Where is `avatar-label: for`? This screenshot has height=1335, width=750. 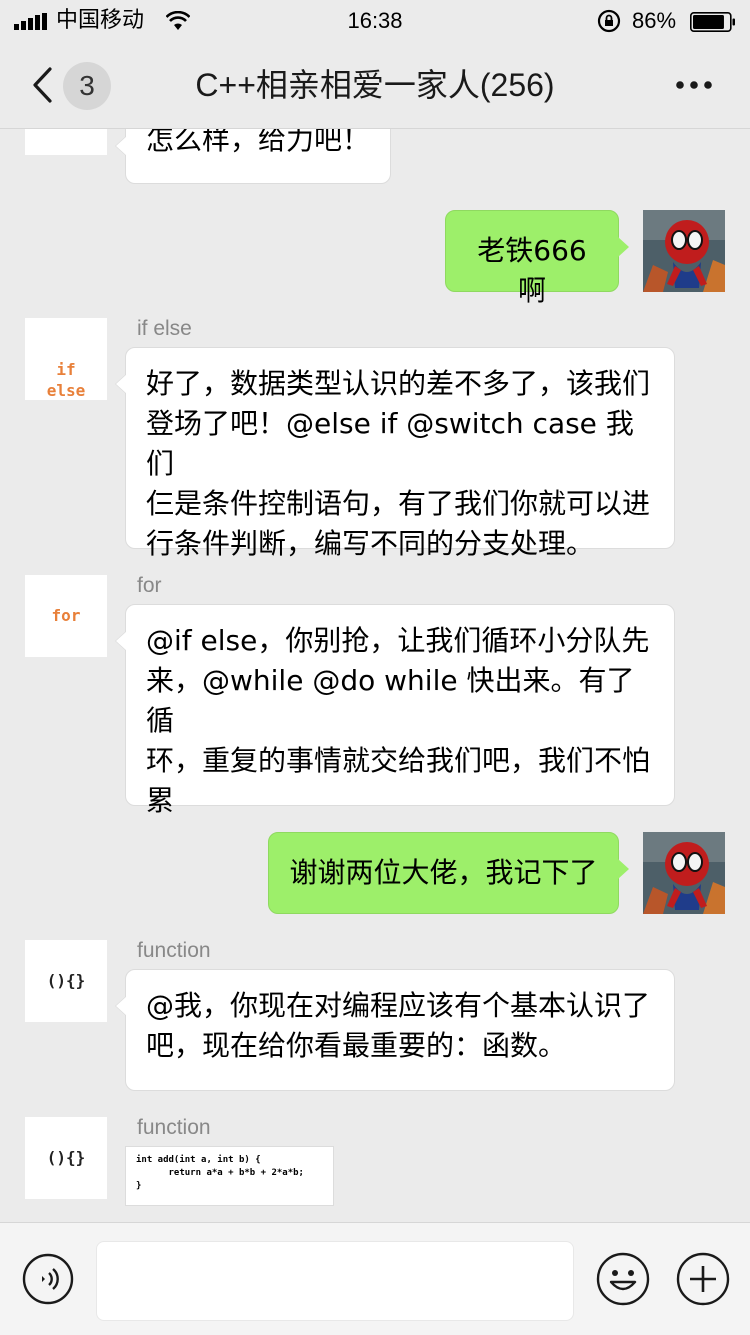
avatar-label: for is located at coordinates (66, 615).